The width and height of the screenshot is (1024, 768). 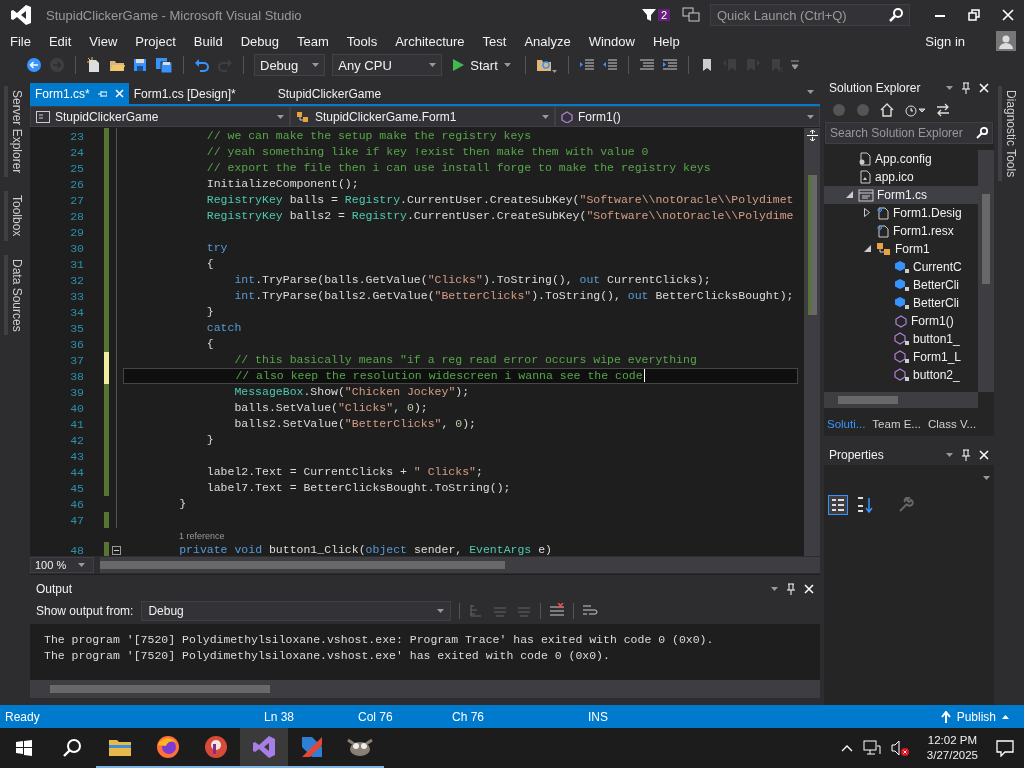 I want to click on scrollbar-thumb, so click(x=812, y=245).